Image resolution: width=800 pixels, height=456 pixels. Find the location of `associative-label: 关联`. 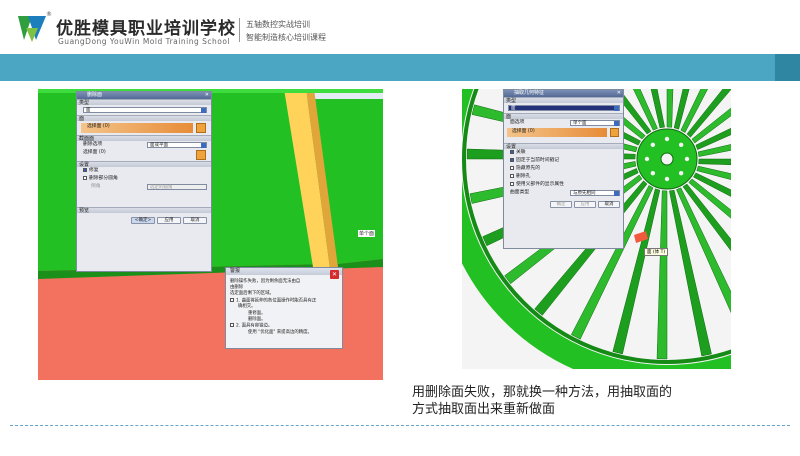

associative-label: 关联 is located at coordinates (521, 152).